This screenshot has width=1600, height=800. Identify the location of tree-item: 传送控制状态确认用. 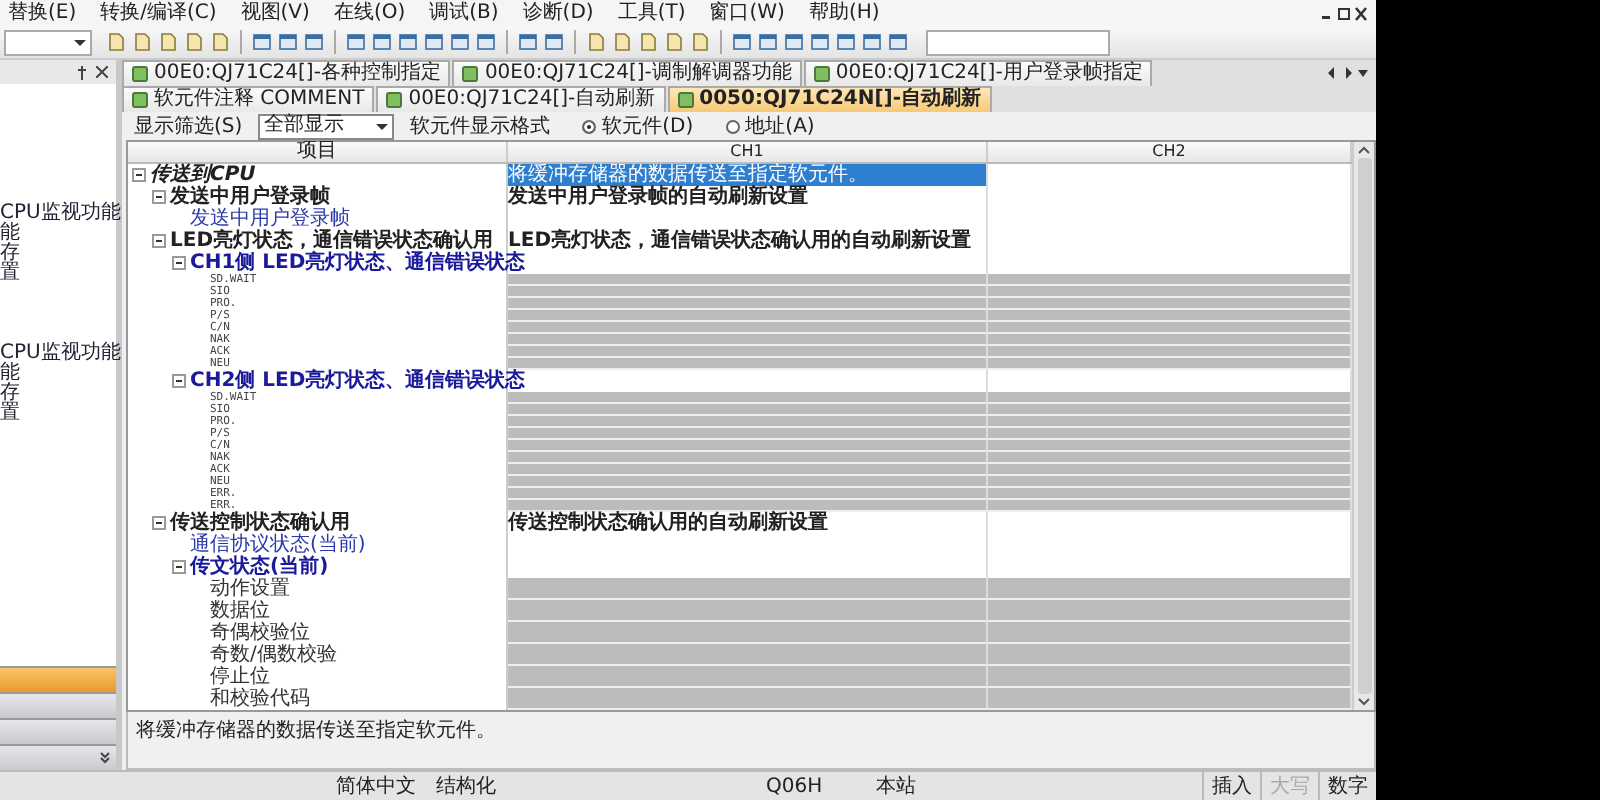
(260, 523).